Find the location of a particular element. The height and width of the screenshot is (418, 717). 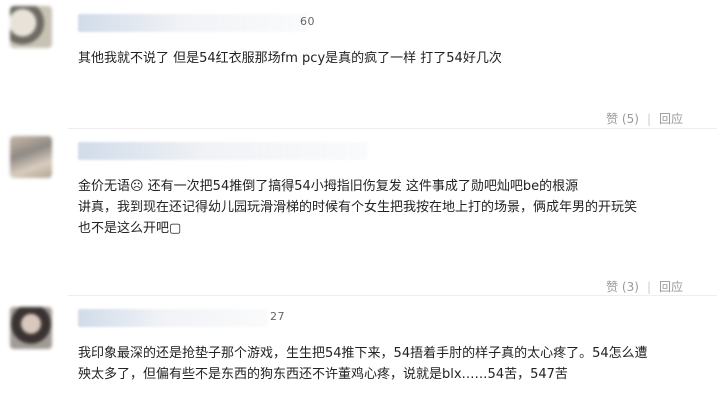

comment-actions: 赞 (3) | 回应 is located at coordinates (644, 286).